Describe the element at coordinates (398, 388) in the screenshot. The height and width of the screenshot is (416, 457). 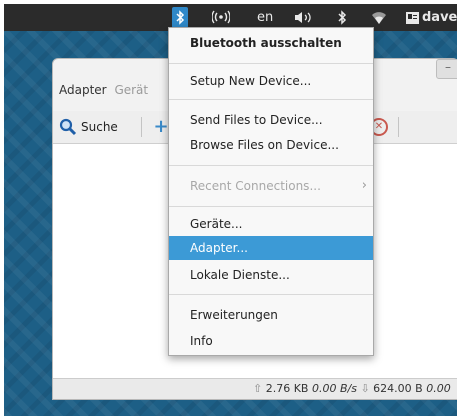
I see `download-bytes: 624.00 B` at that location.